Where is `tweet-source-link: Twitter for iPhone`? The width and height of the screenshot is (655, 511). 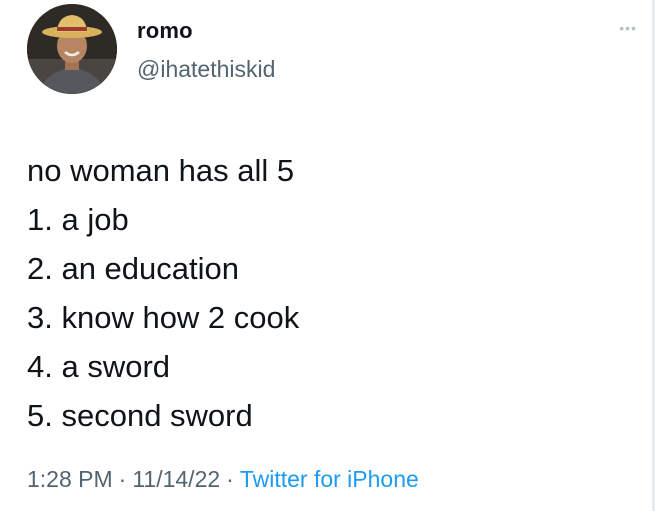
tweet-source-link: Twitter for iPhone is located at coordinates (329, 479).